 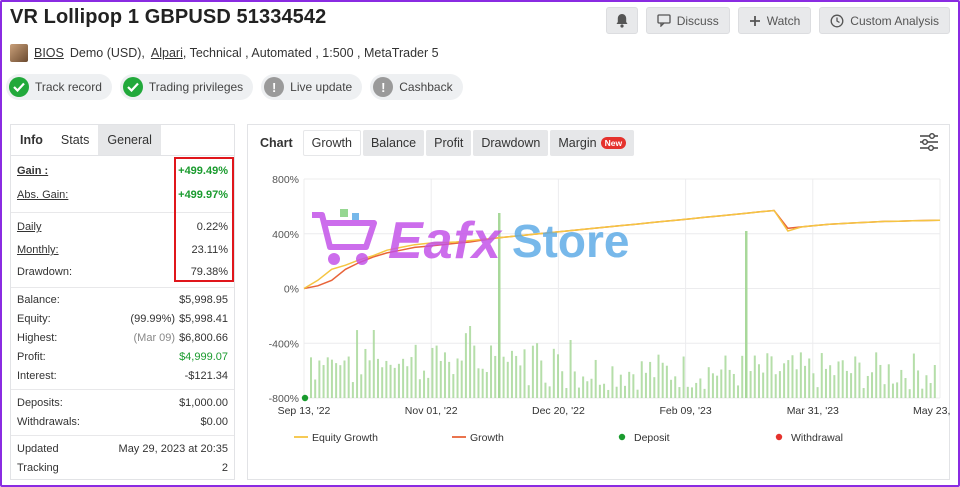 I want to click on account-type: Demo (USD),, so click(x=107, y=53).